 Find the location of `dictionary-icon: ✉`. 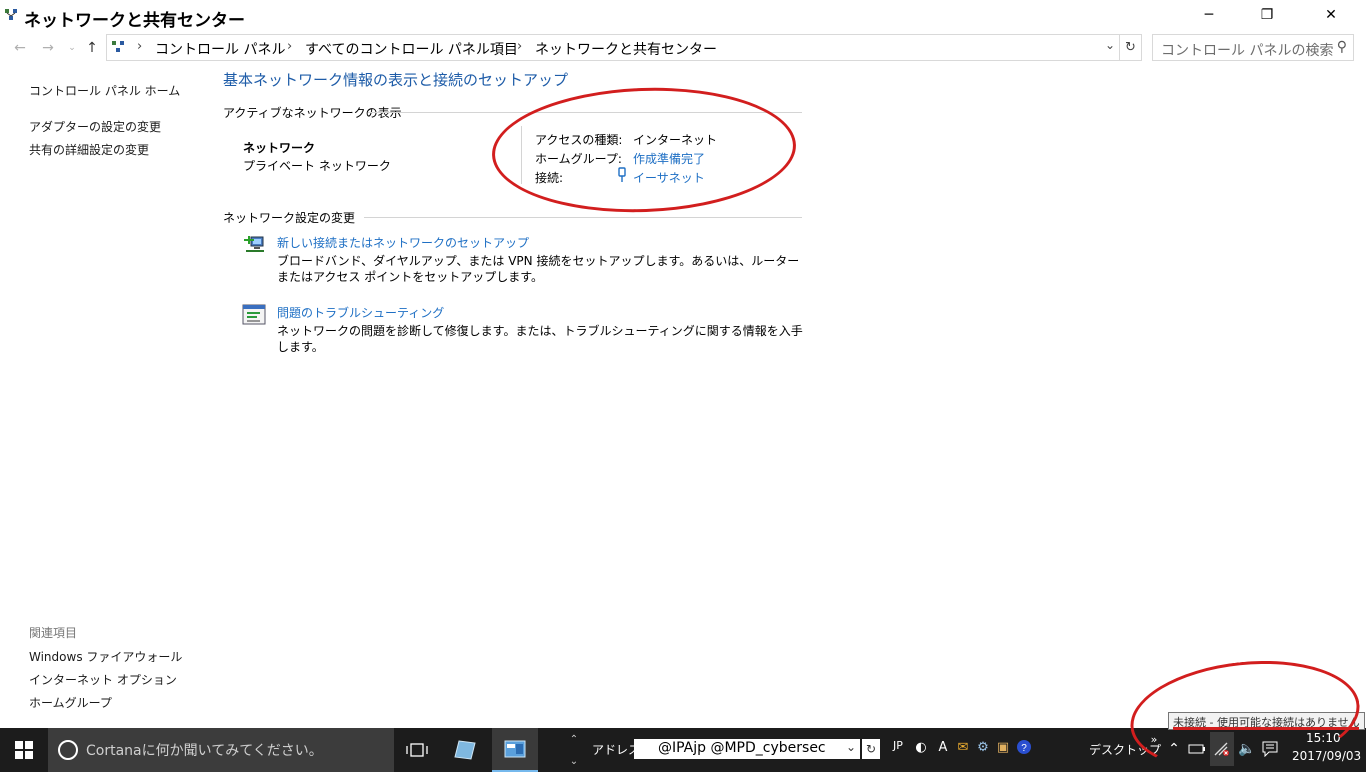

dictionary-icon: ✉ is located at coordinates (963, 747).